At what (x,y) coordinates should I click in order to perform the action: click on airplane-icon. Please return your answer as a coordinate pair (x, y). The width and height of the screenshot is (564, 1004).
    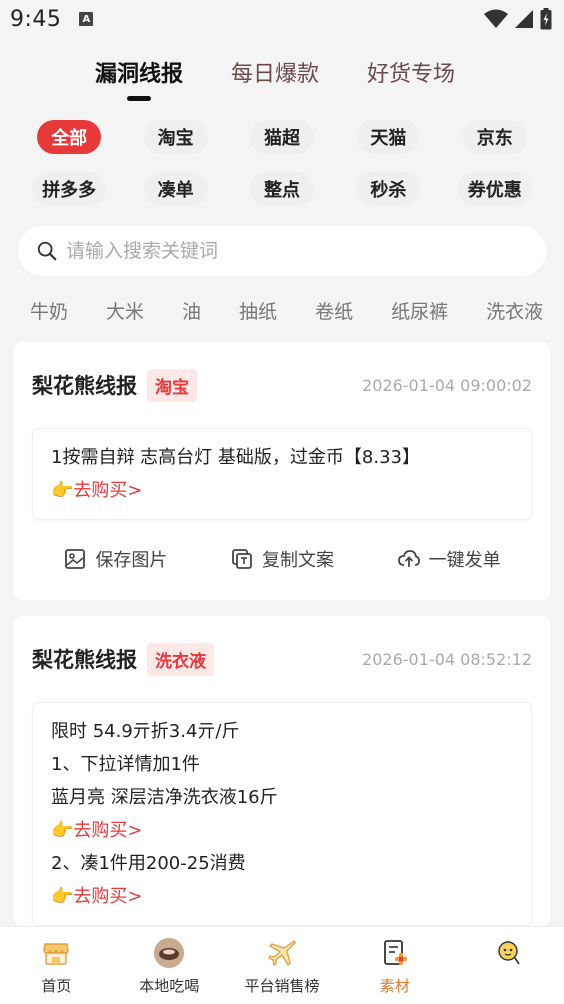
    Looking at the image, I should click on (282, 953).